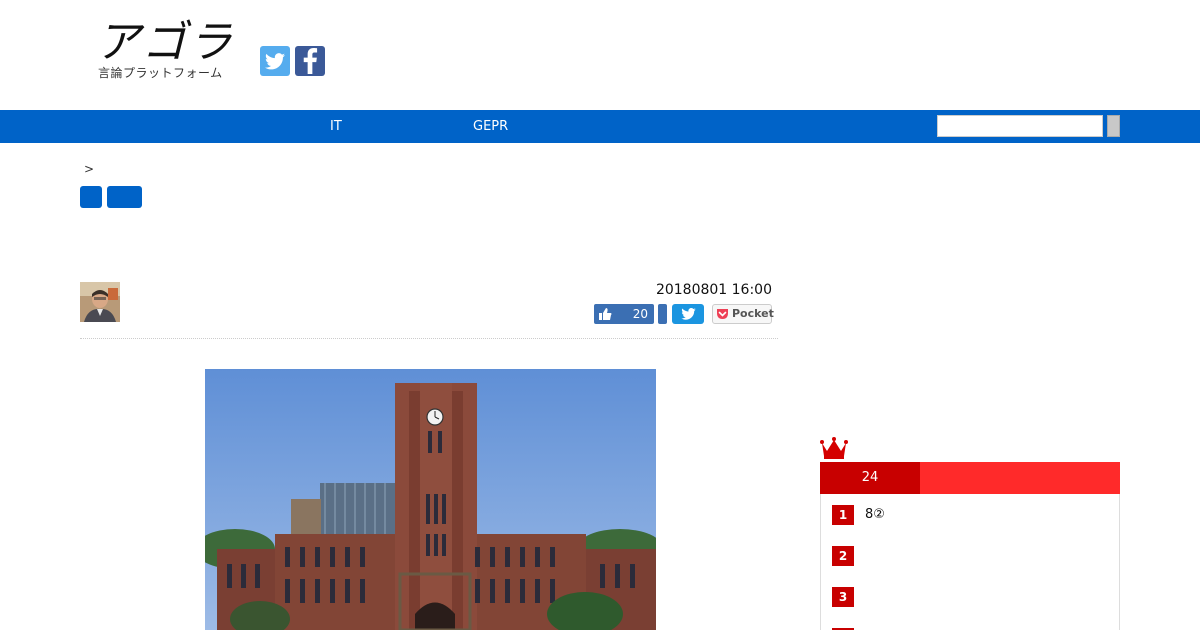  I want to click on facebook-link, so click(310, 61).